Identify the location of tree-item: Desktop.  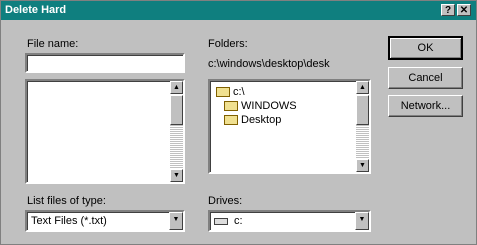
(252, 120).